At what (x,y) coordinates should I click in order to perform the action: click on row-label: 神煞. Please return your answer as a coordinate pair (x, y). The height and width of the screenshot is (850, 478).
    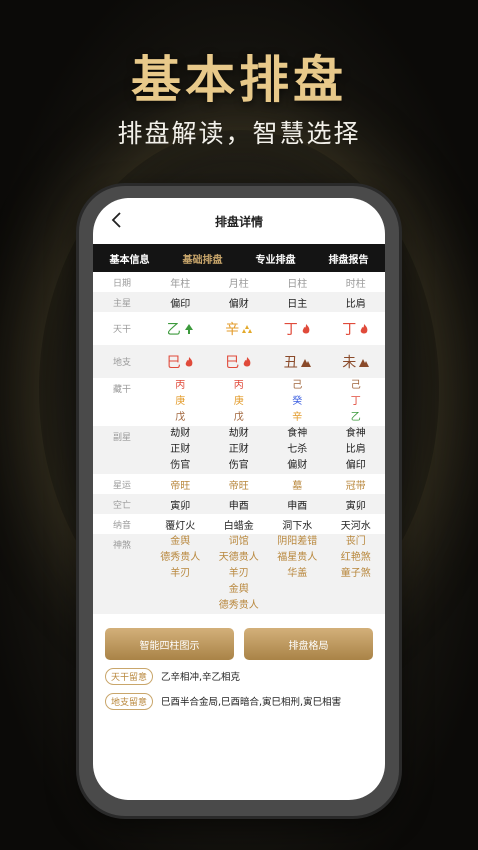
    Looking at the image, I should click on (122, 574).